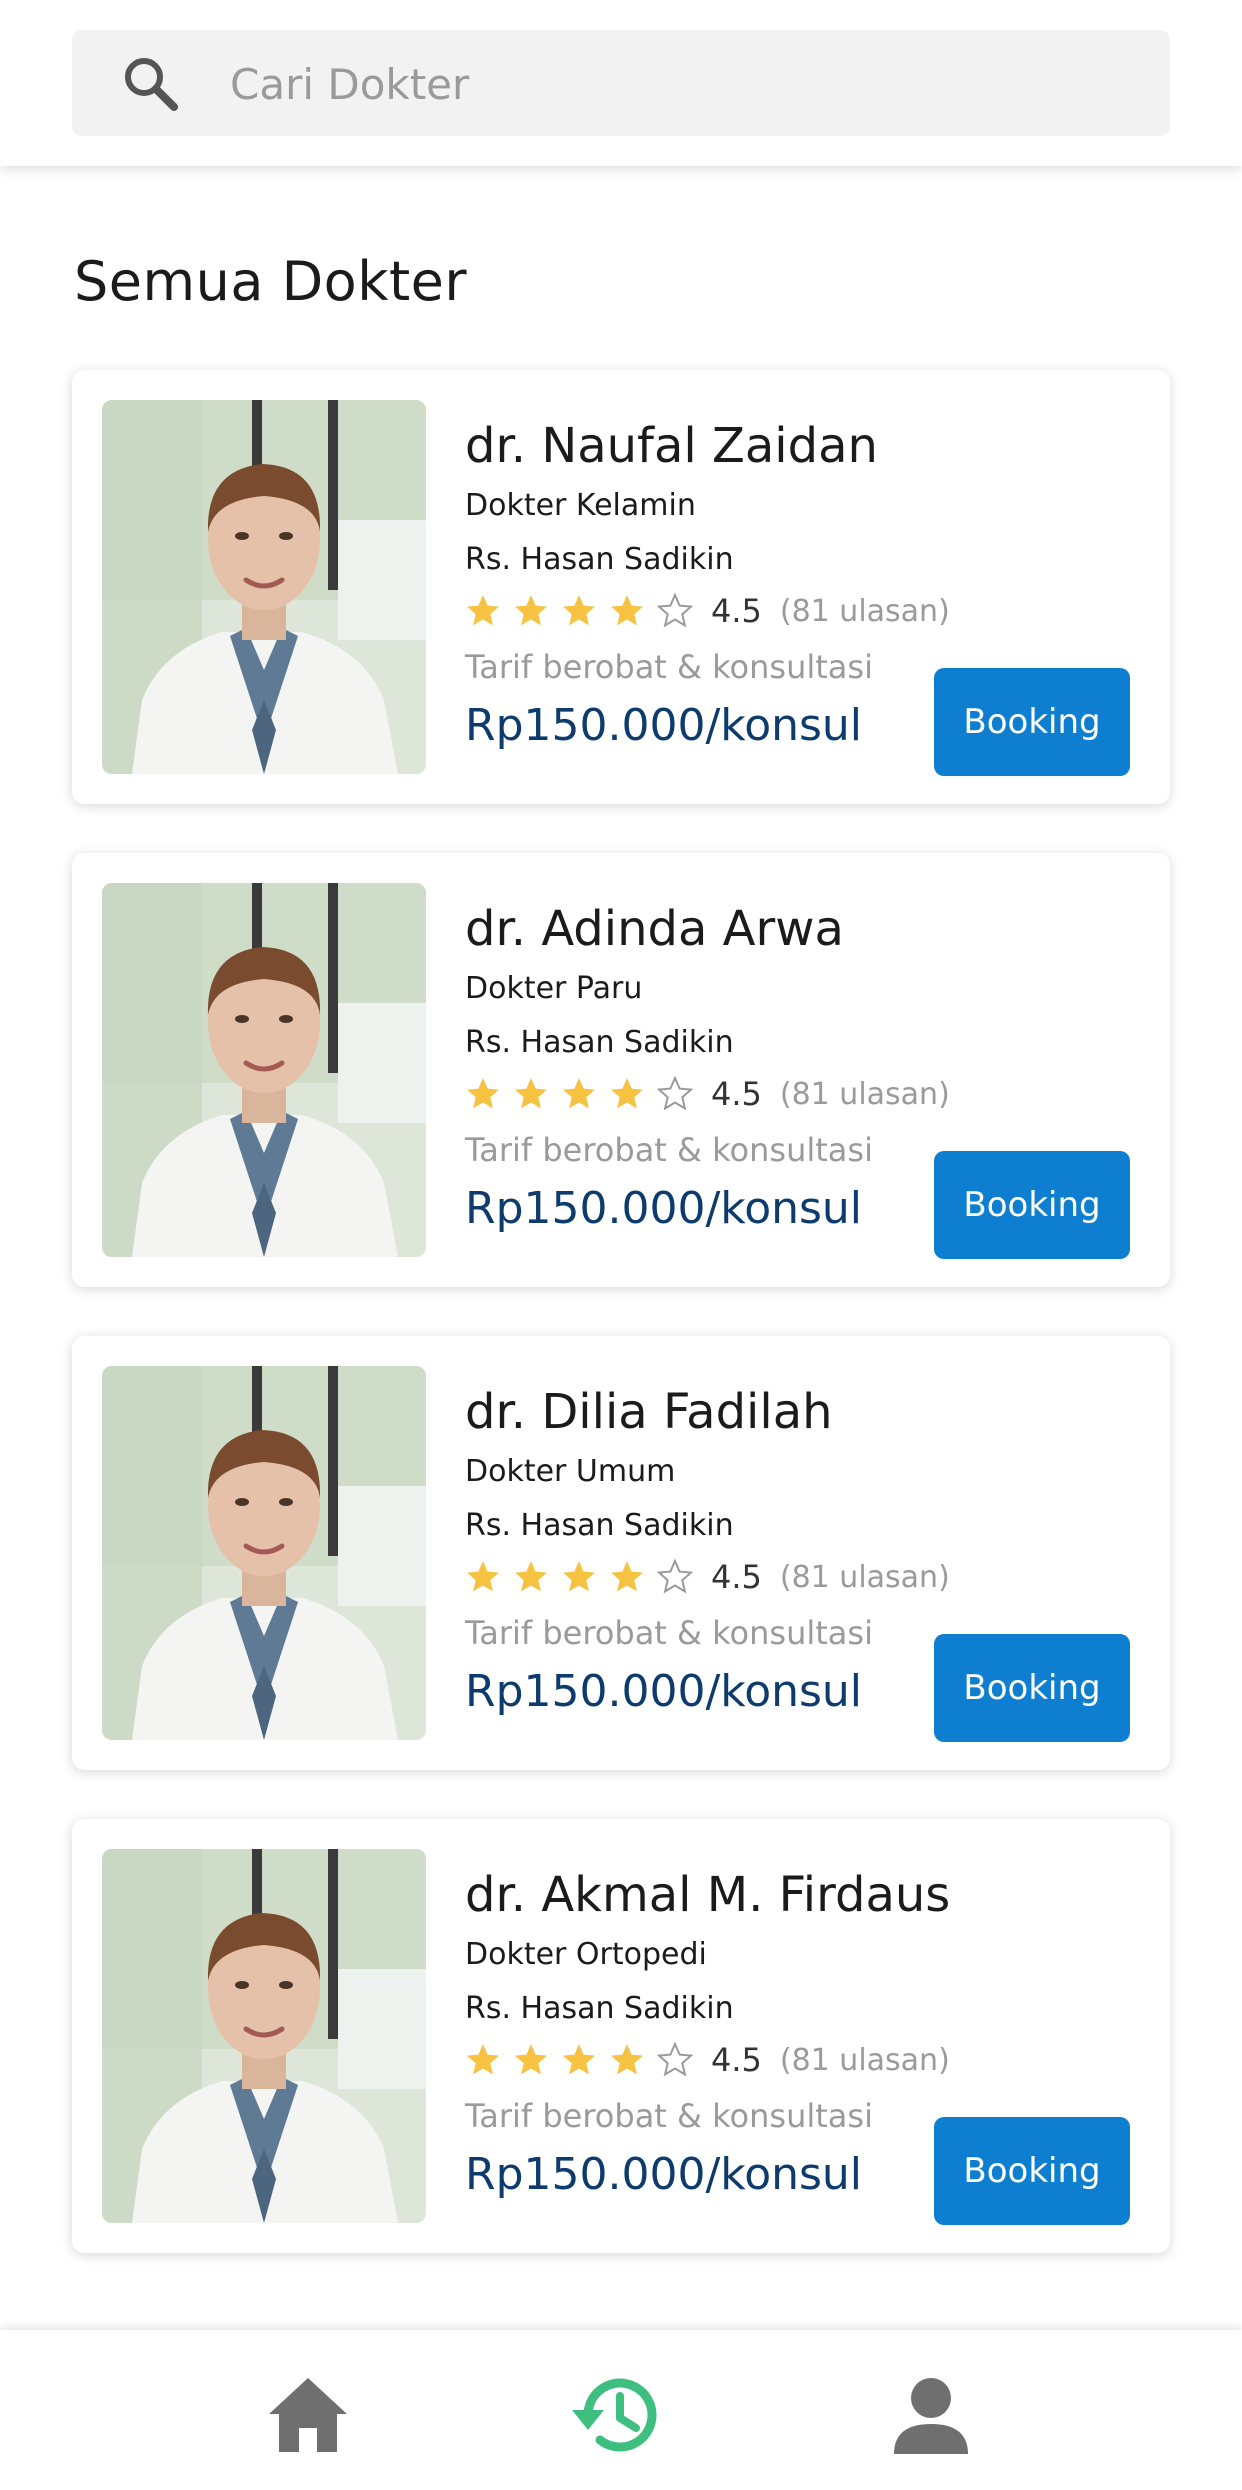 This screenshot has height=2490, width=1242. Describe the element at coordinates (271, 281) in the screenshot. I see `section-title: Semua Dokter` at that location.